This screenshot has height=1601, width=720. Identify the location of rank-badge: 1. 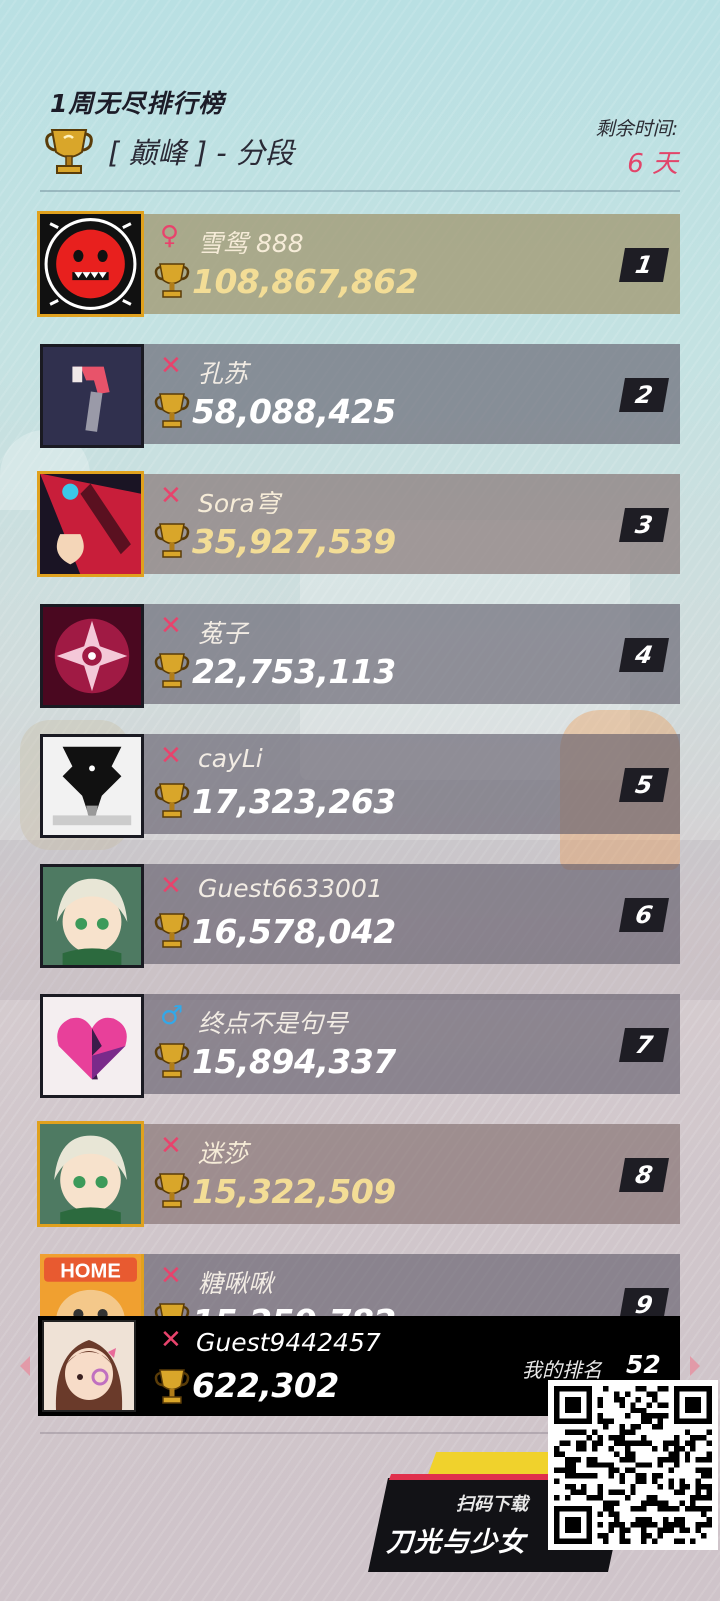
(644, 265).